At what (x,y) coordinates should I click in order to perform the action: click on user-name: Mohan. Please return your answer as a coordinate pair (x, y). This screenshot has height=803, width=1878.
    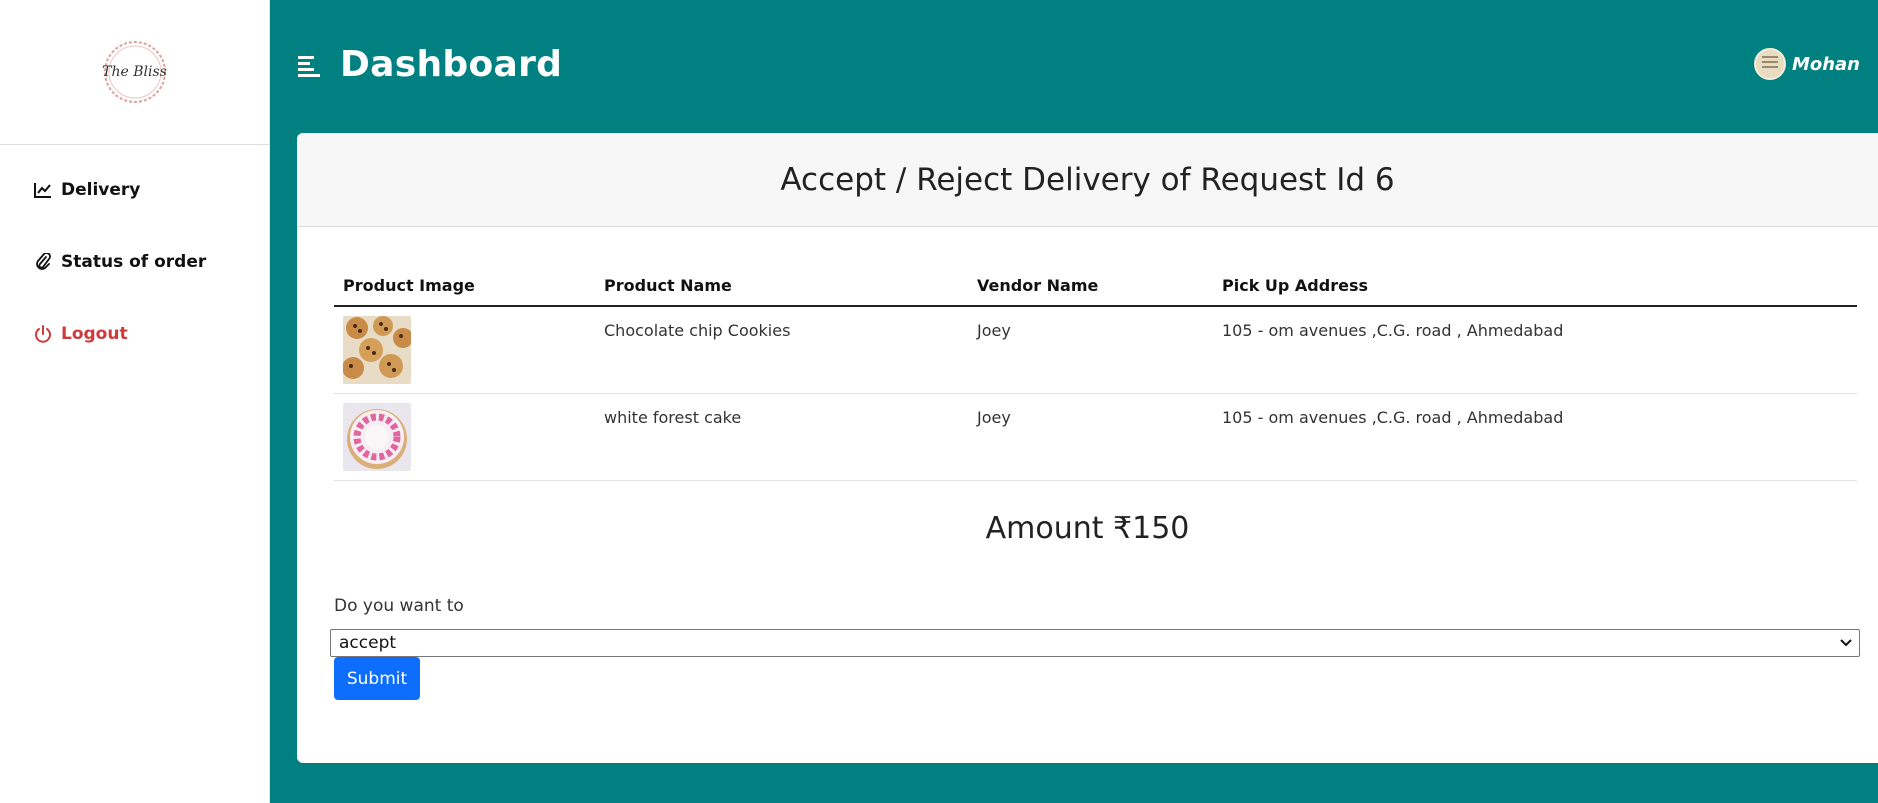
    Looking at the image, I should click on (1825, 64).